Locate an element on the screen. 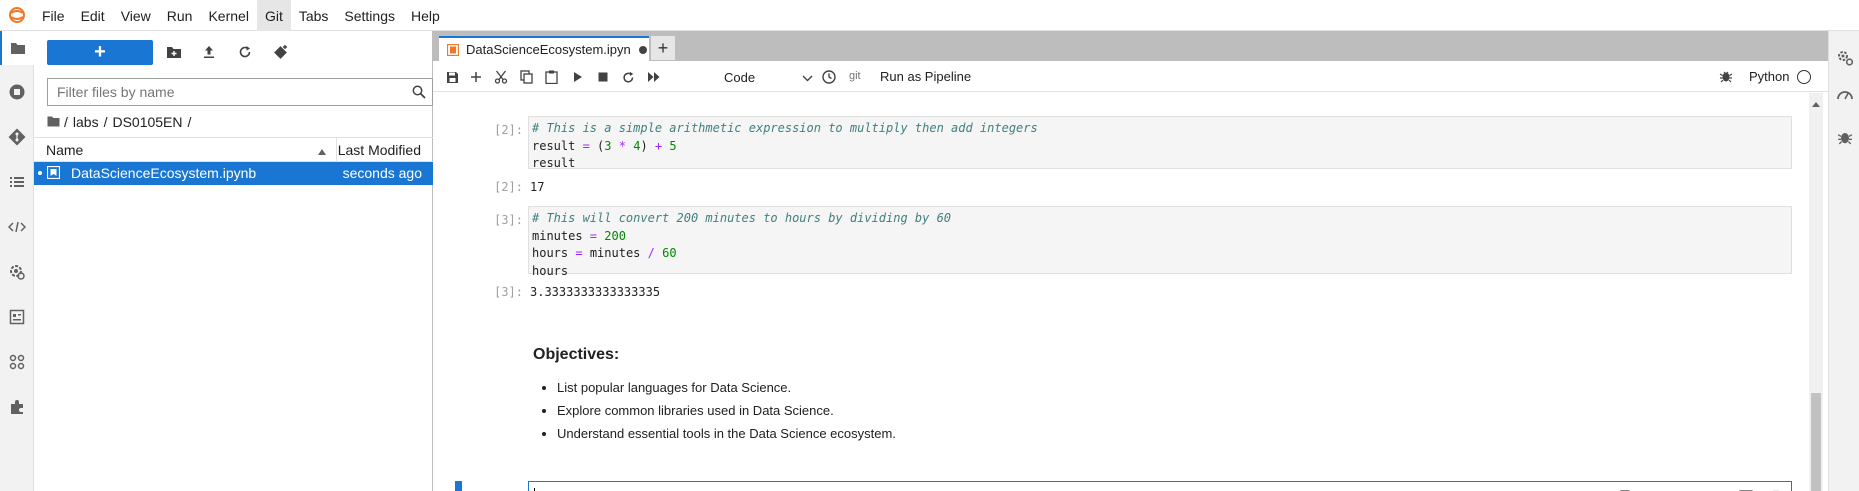  new-launcher-button: + is located at coordinates (100, 52).